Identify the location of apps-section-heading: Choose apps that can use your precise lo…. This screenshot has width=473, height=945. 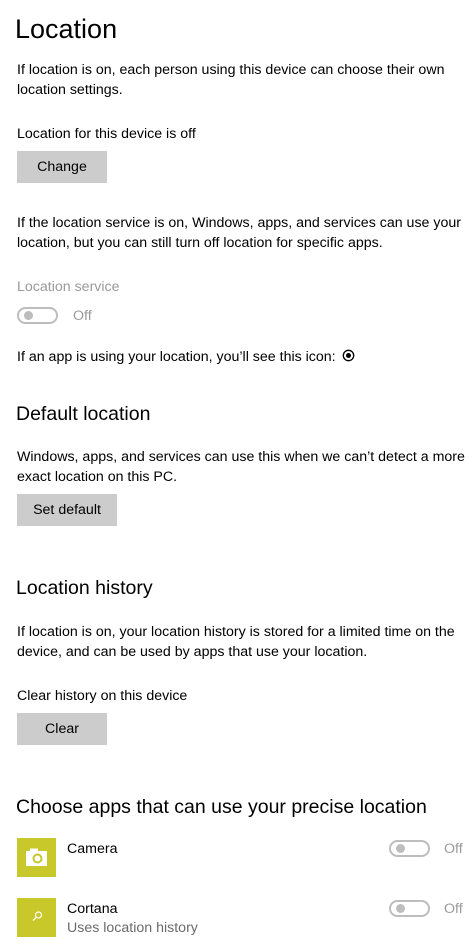
(221, 807).